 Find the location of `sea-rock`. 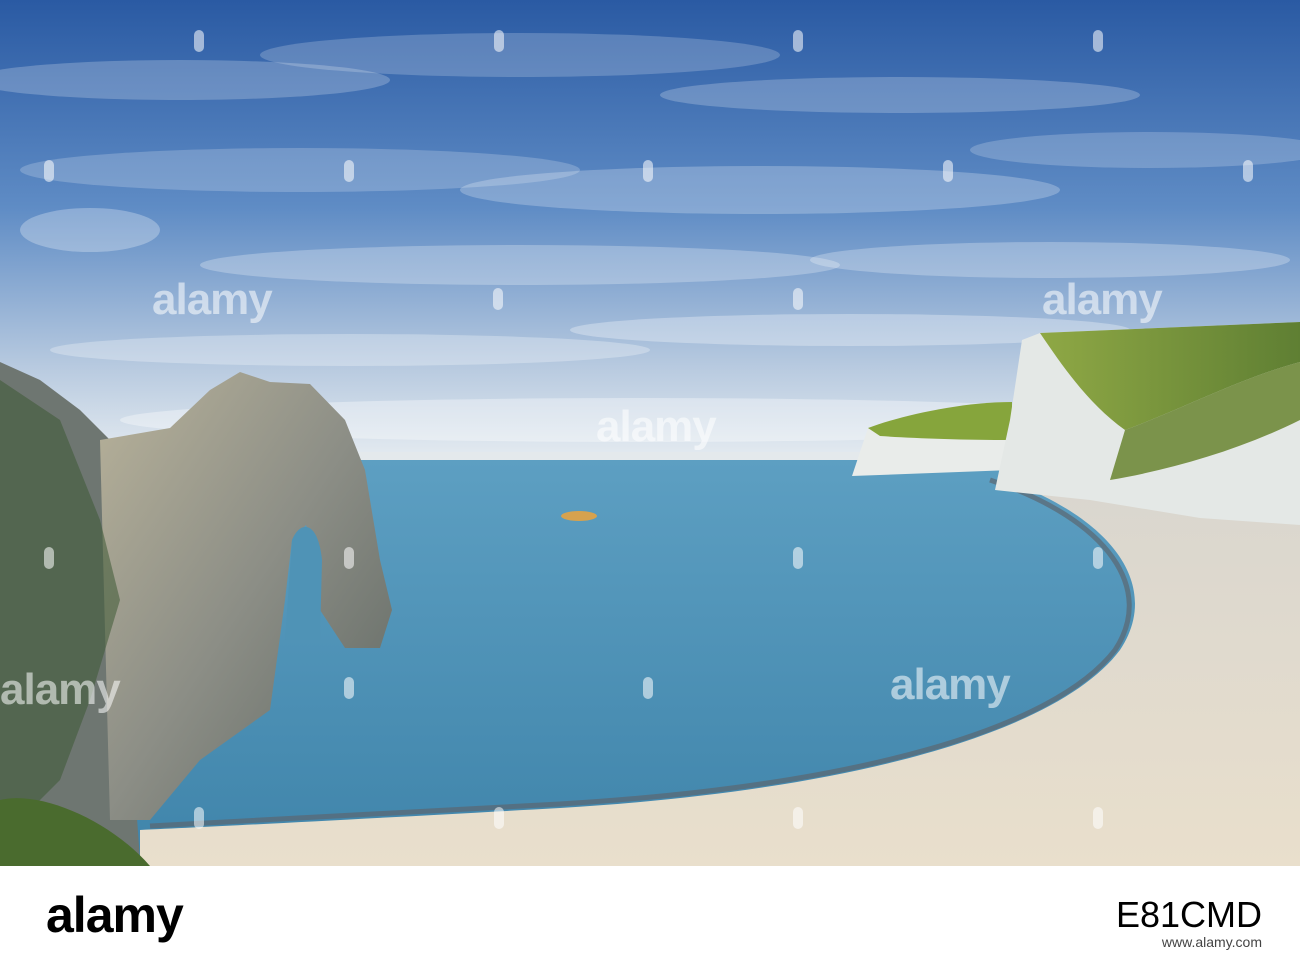

sea-rock is located at coordinates (579, 516).